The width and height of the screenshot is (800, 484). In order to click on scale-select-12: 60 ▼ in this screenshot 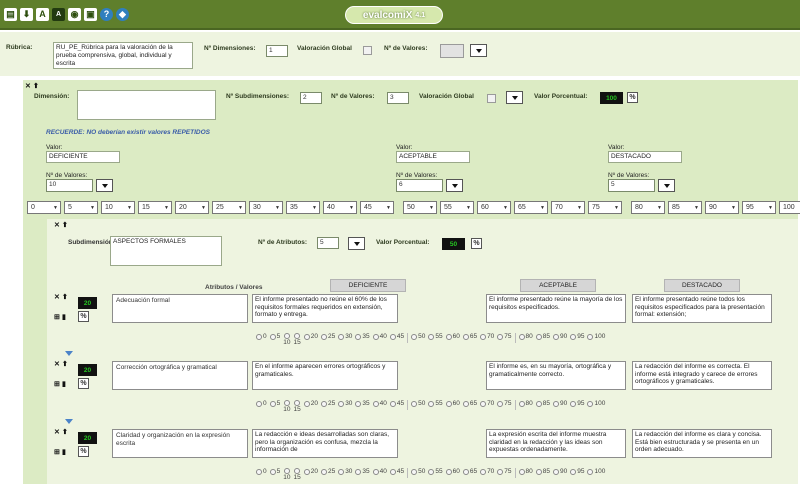, I will do `click(494, 207)`.